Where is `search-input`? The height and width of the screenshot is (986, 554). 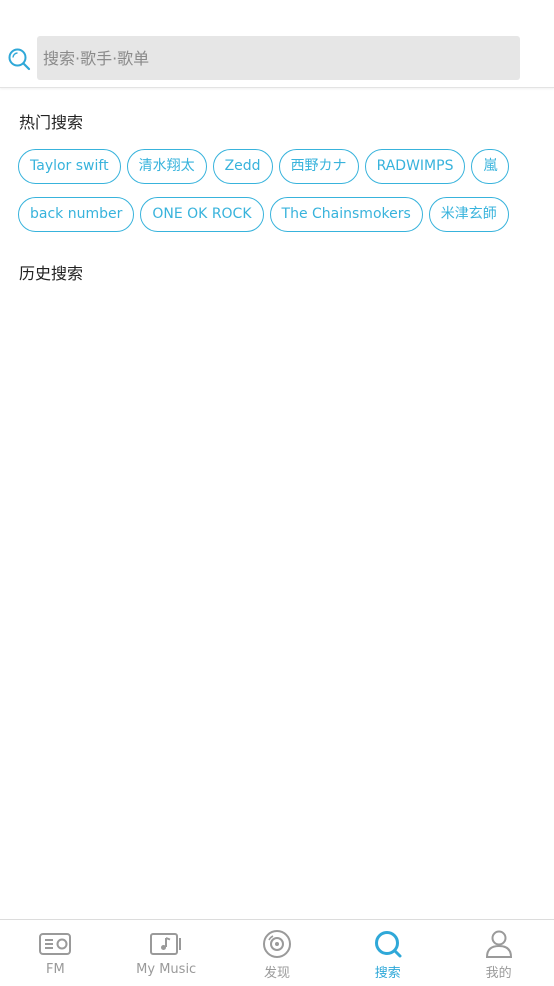 search-input is located at coordinates (278, 58).